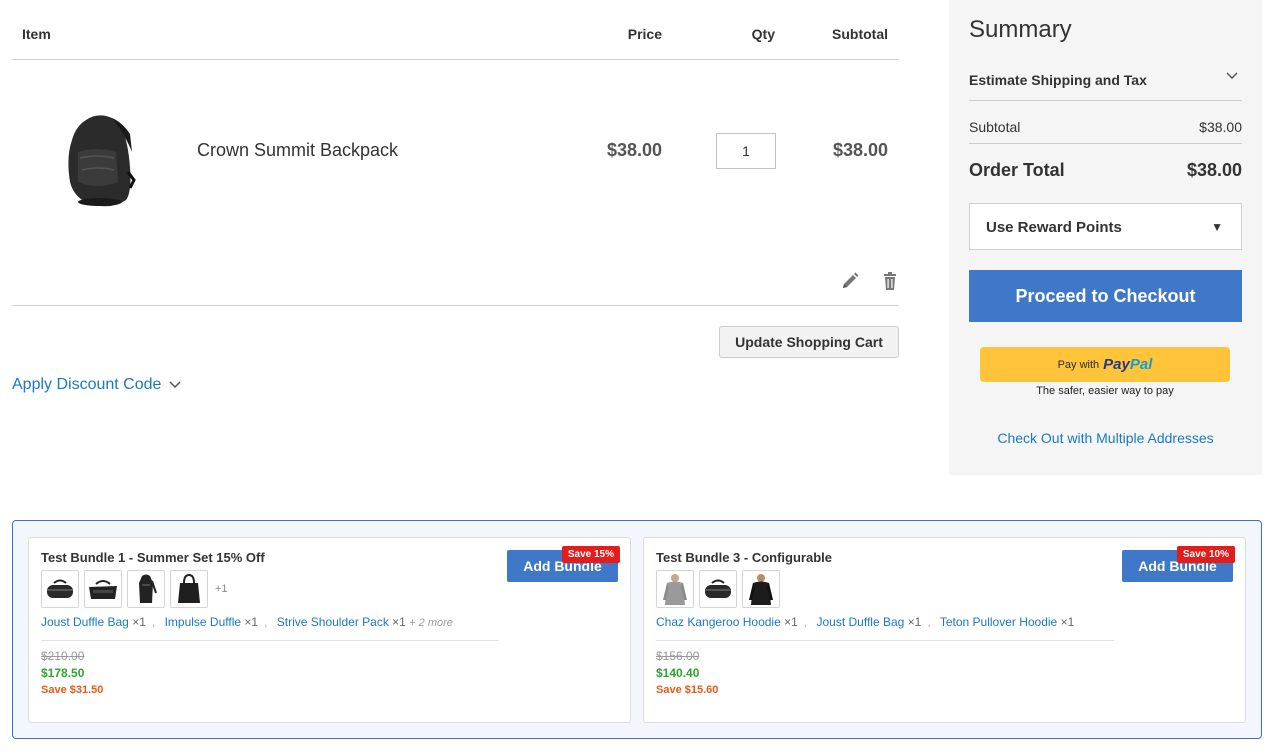 The image size is (1278, 754). What do you see at coordinates (221, 589) in the screenshot?
I see `more-items-count: +1` at bounding box center [221, 589].